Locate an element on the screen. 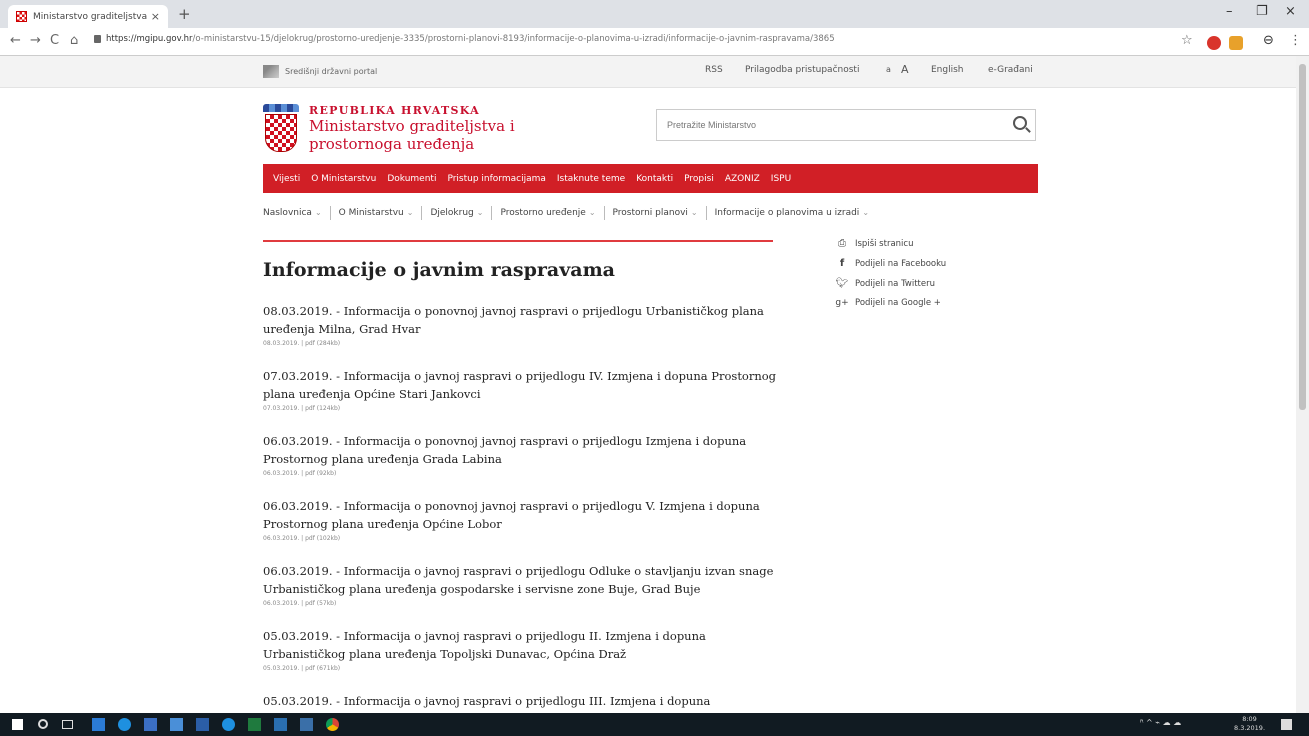 The image size is (1309, 736). nav-kontakti: Kontakti is located at coordinates (654, 179).